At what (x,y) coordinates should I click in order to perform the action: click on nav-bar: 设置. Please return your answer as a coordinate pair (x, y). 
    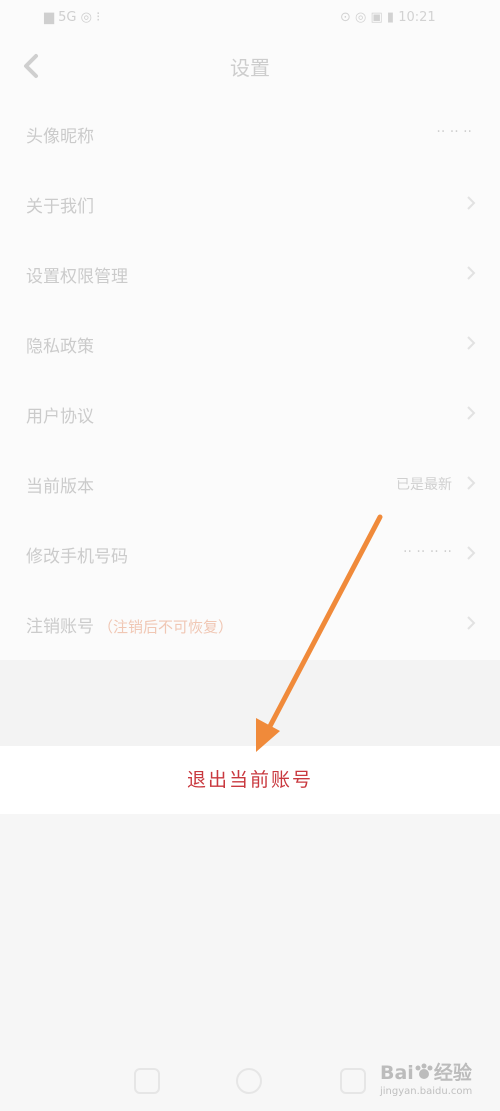
    Looking at the image, I should click on (250, 67).